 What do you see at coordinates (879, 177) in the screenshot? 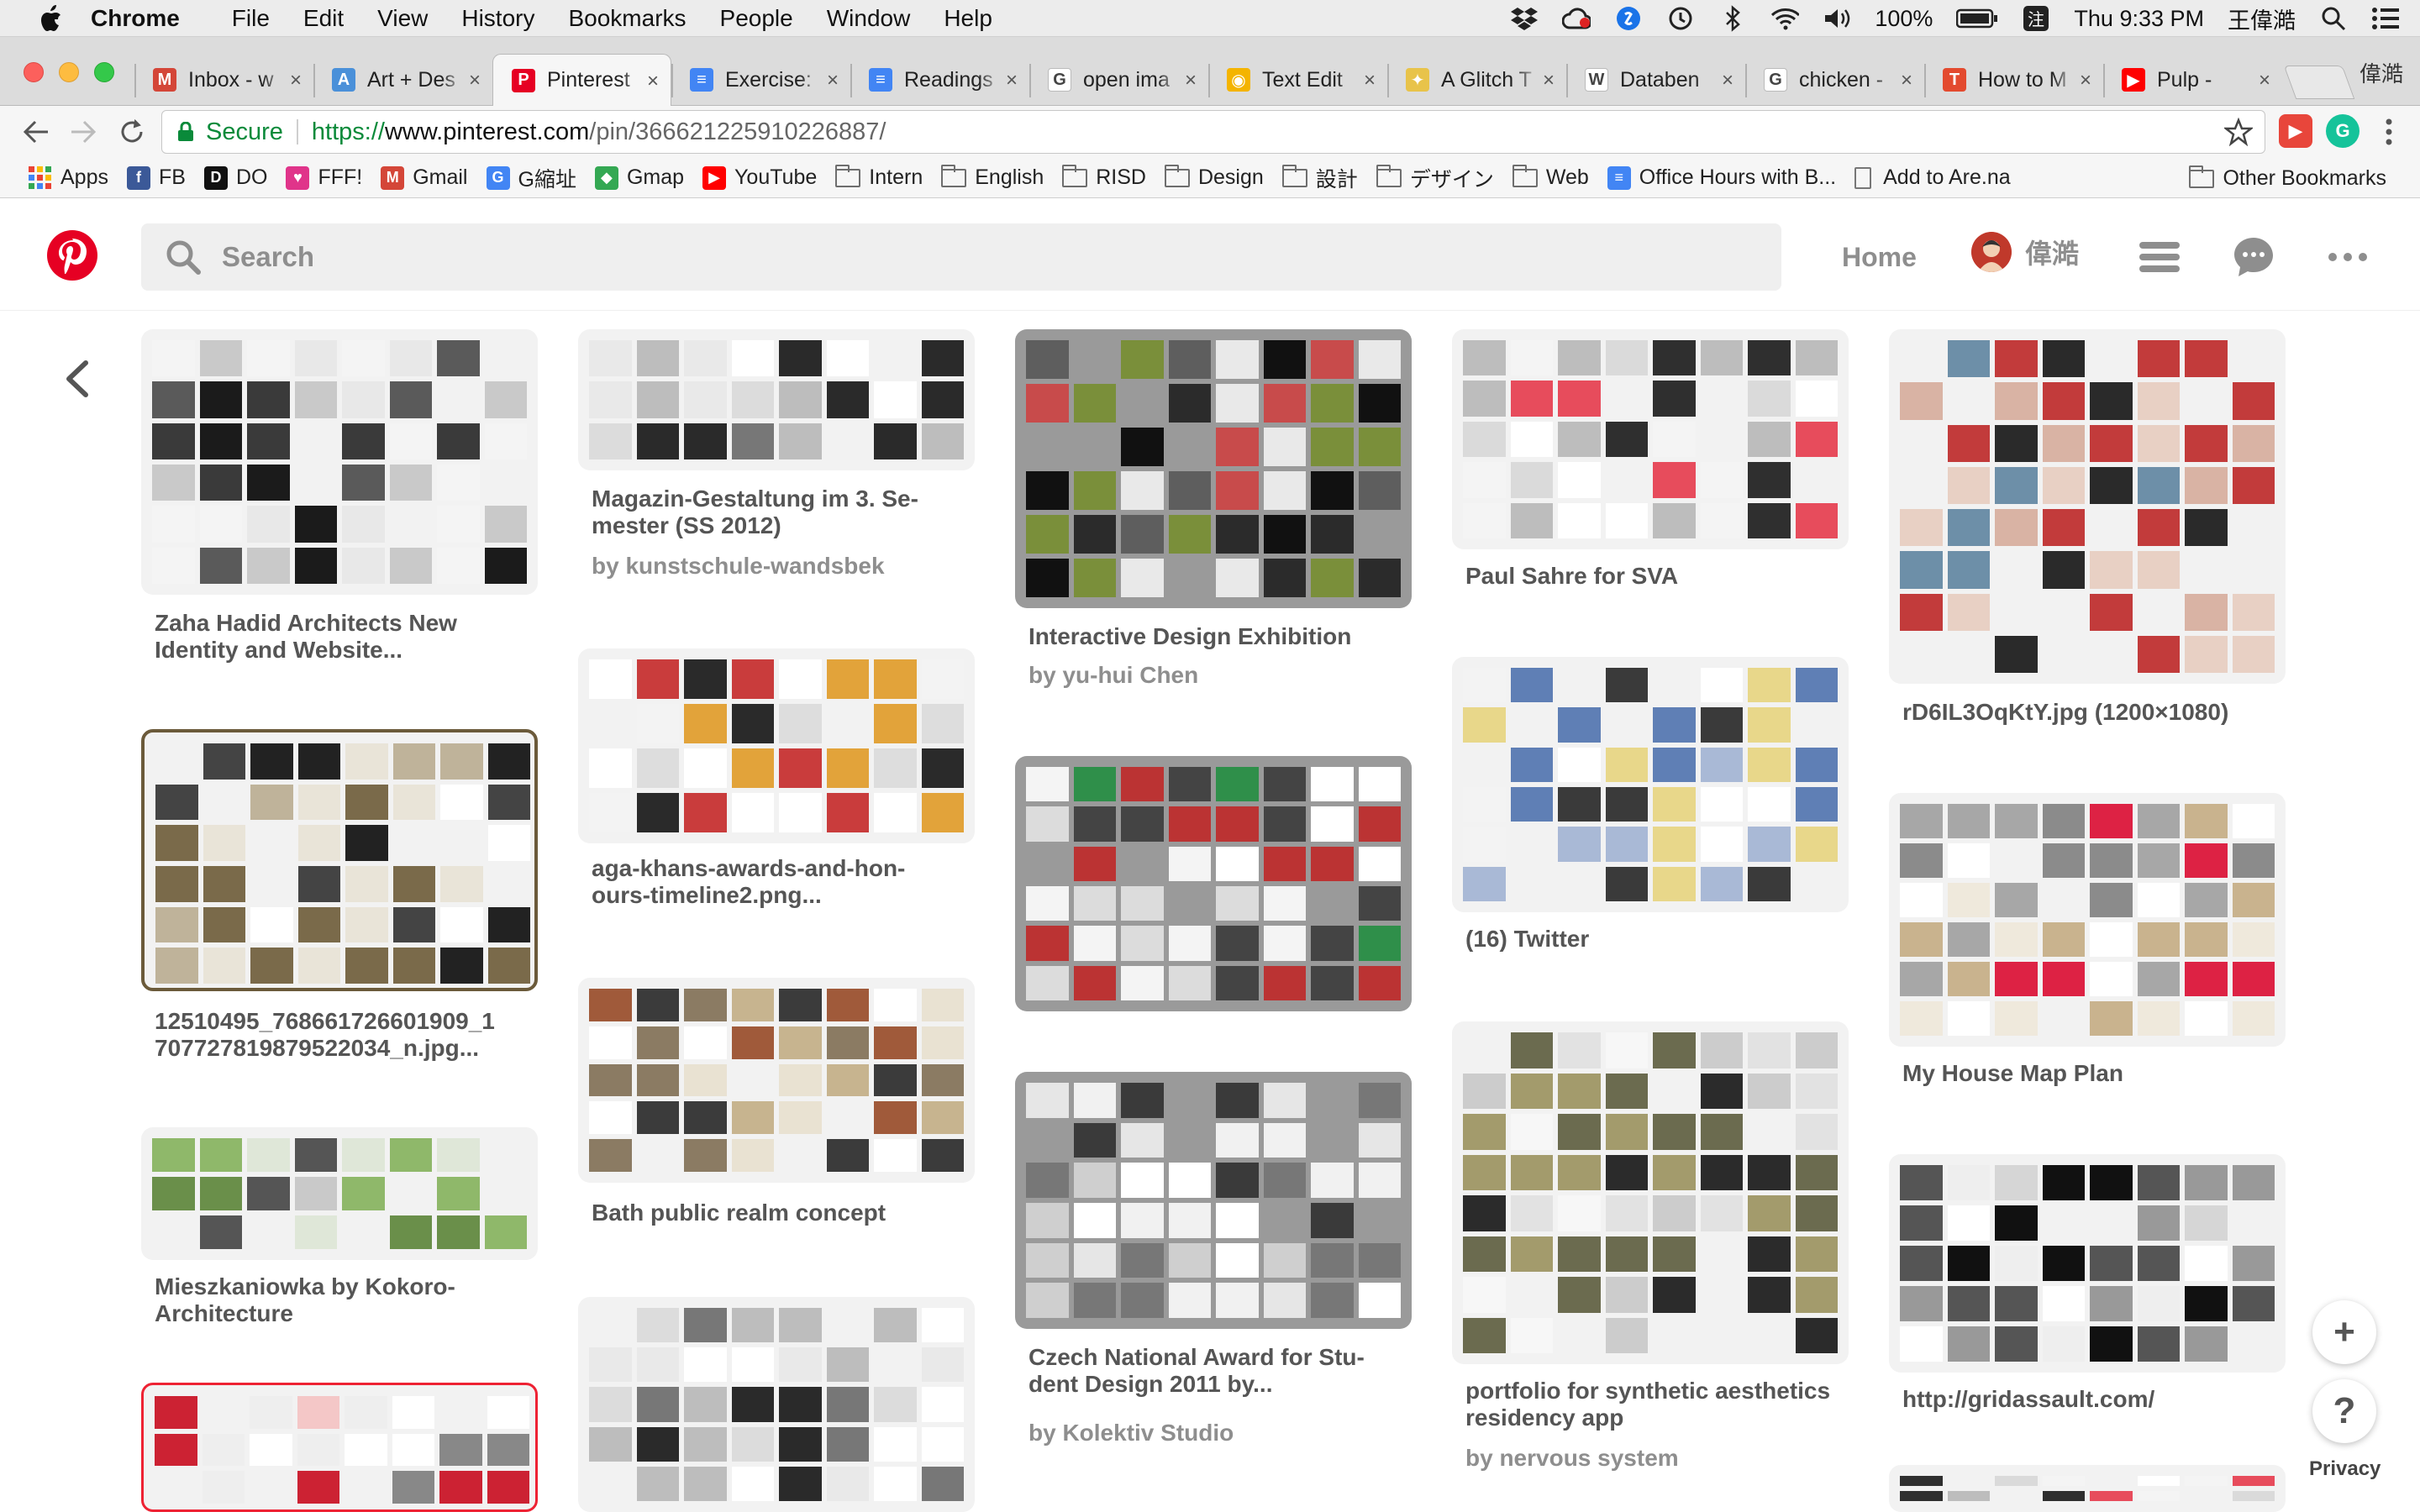
I see `bookmark-8: Intern` at bounding box center [879, 177].